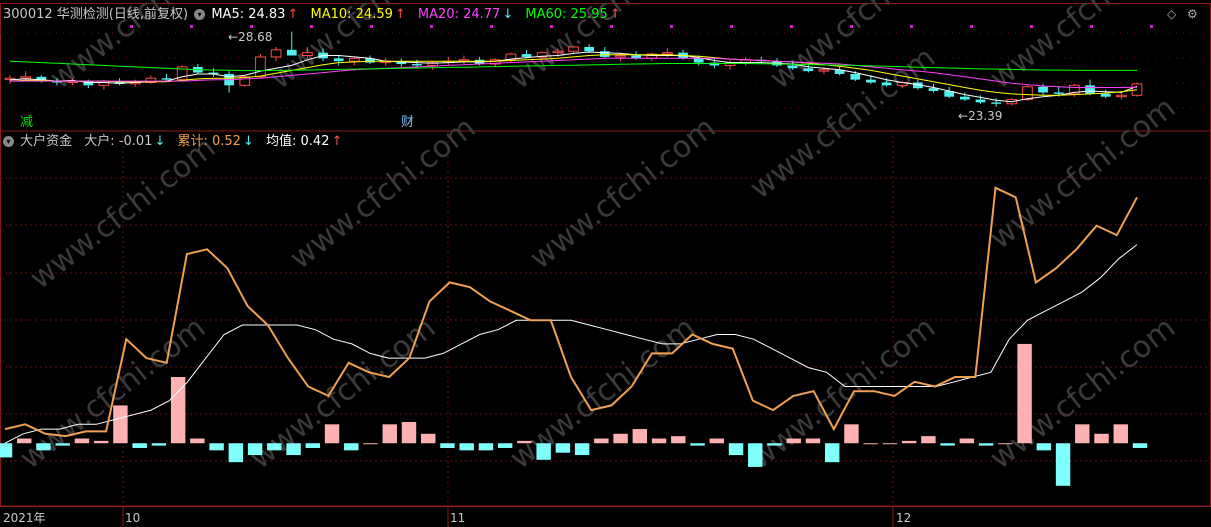  I want to click on reduce-marker: 减, so click(26, 123).